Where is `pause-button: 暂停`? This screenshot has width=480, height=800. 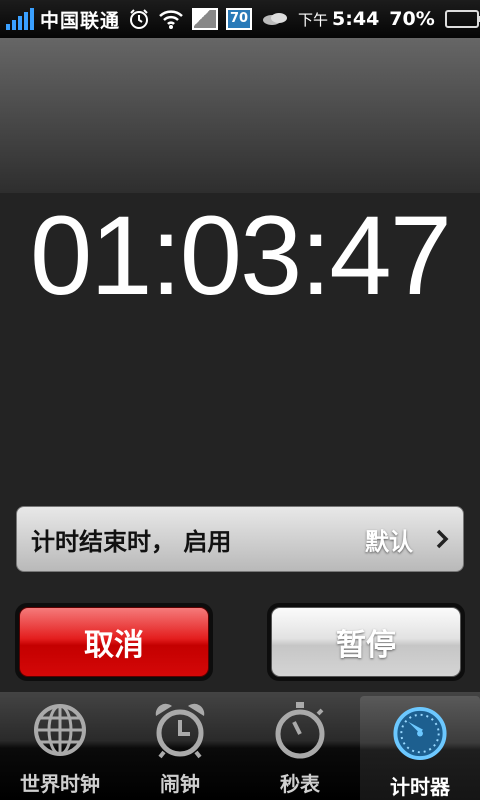
pause-button: 暂停 is located at coordinates (366, 642).